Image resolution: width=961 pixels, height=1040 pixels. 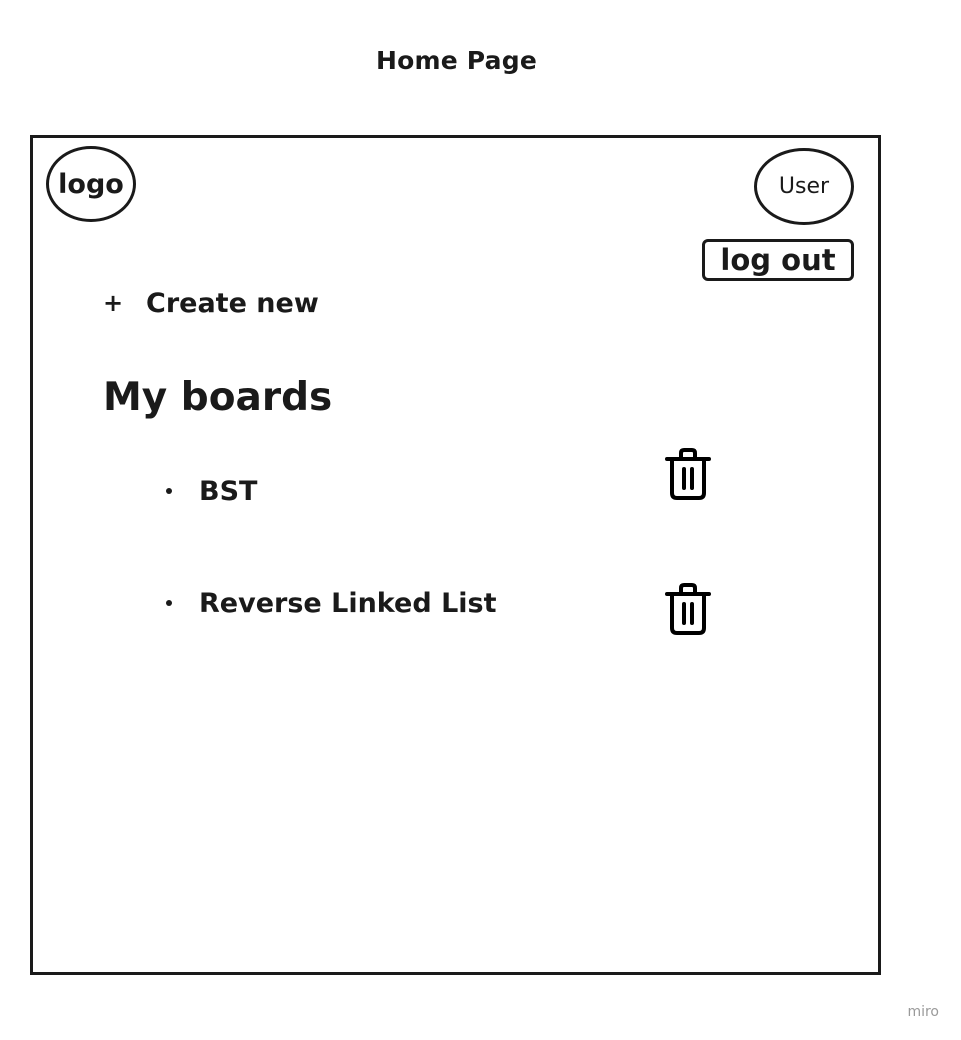 What do you see at coordinates (778, 260) in the screenshot?
I see `logout-button: log out` at bounding box center [778, 260].